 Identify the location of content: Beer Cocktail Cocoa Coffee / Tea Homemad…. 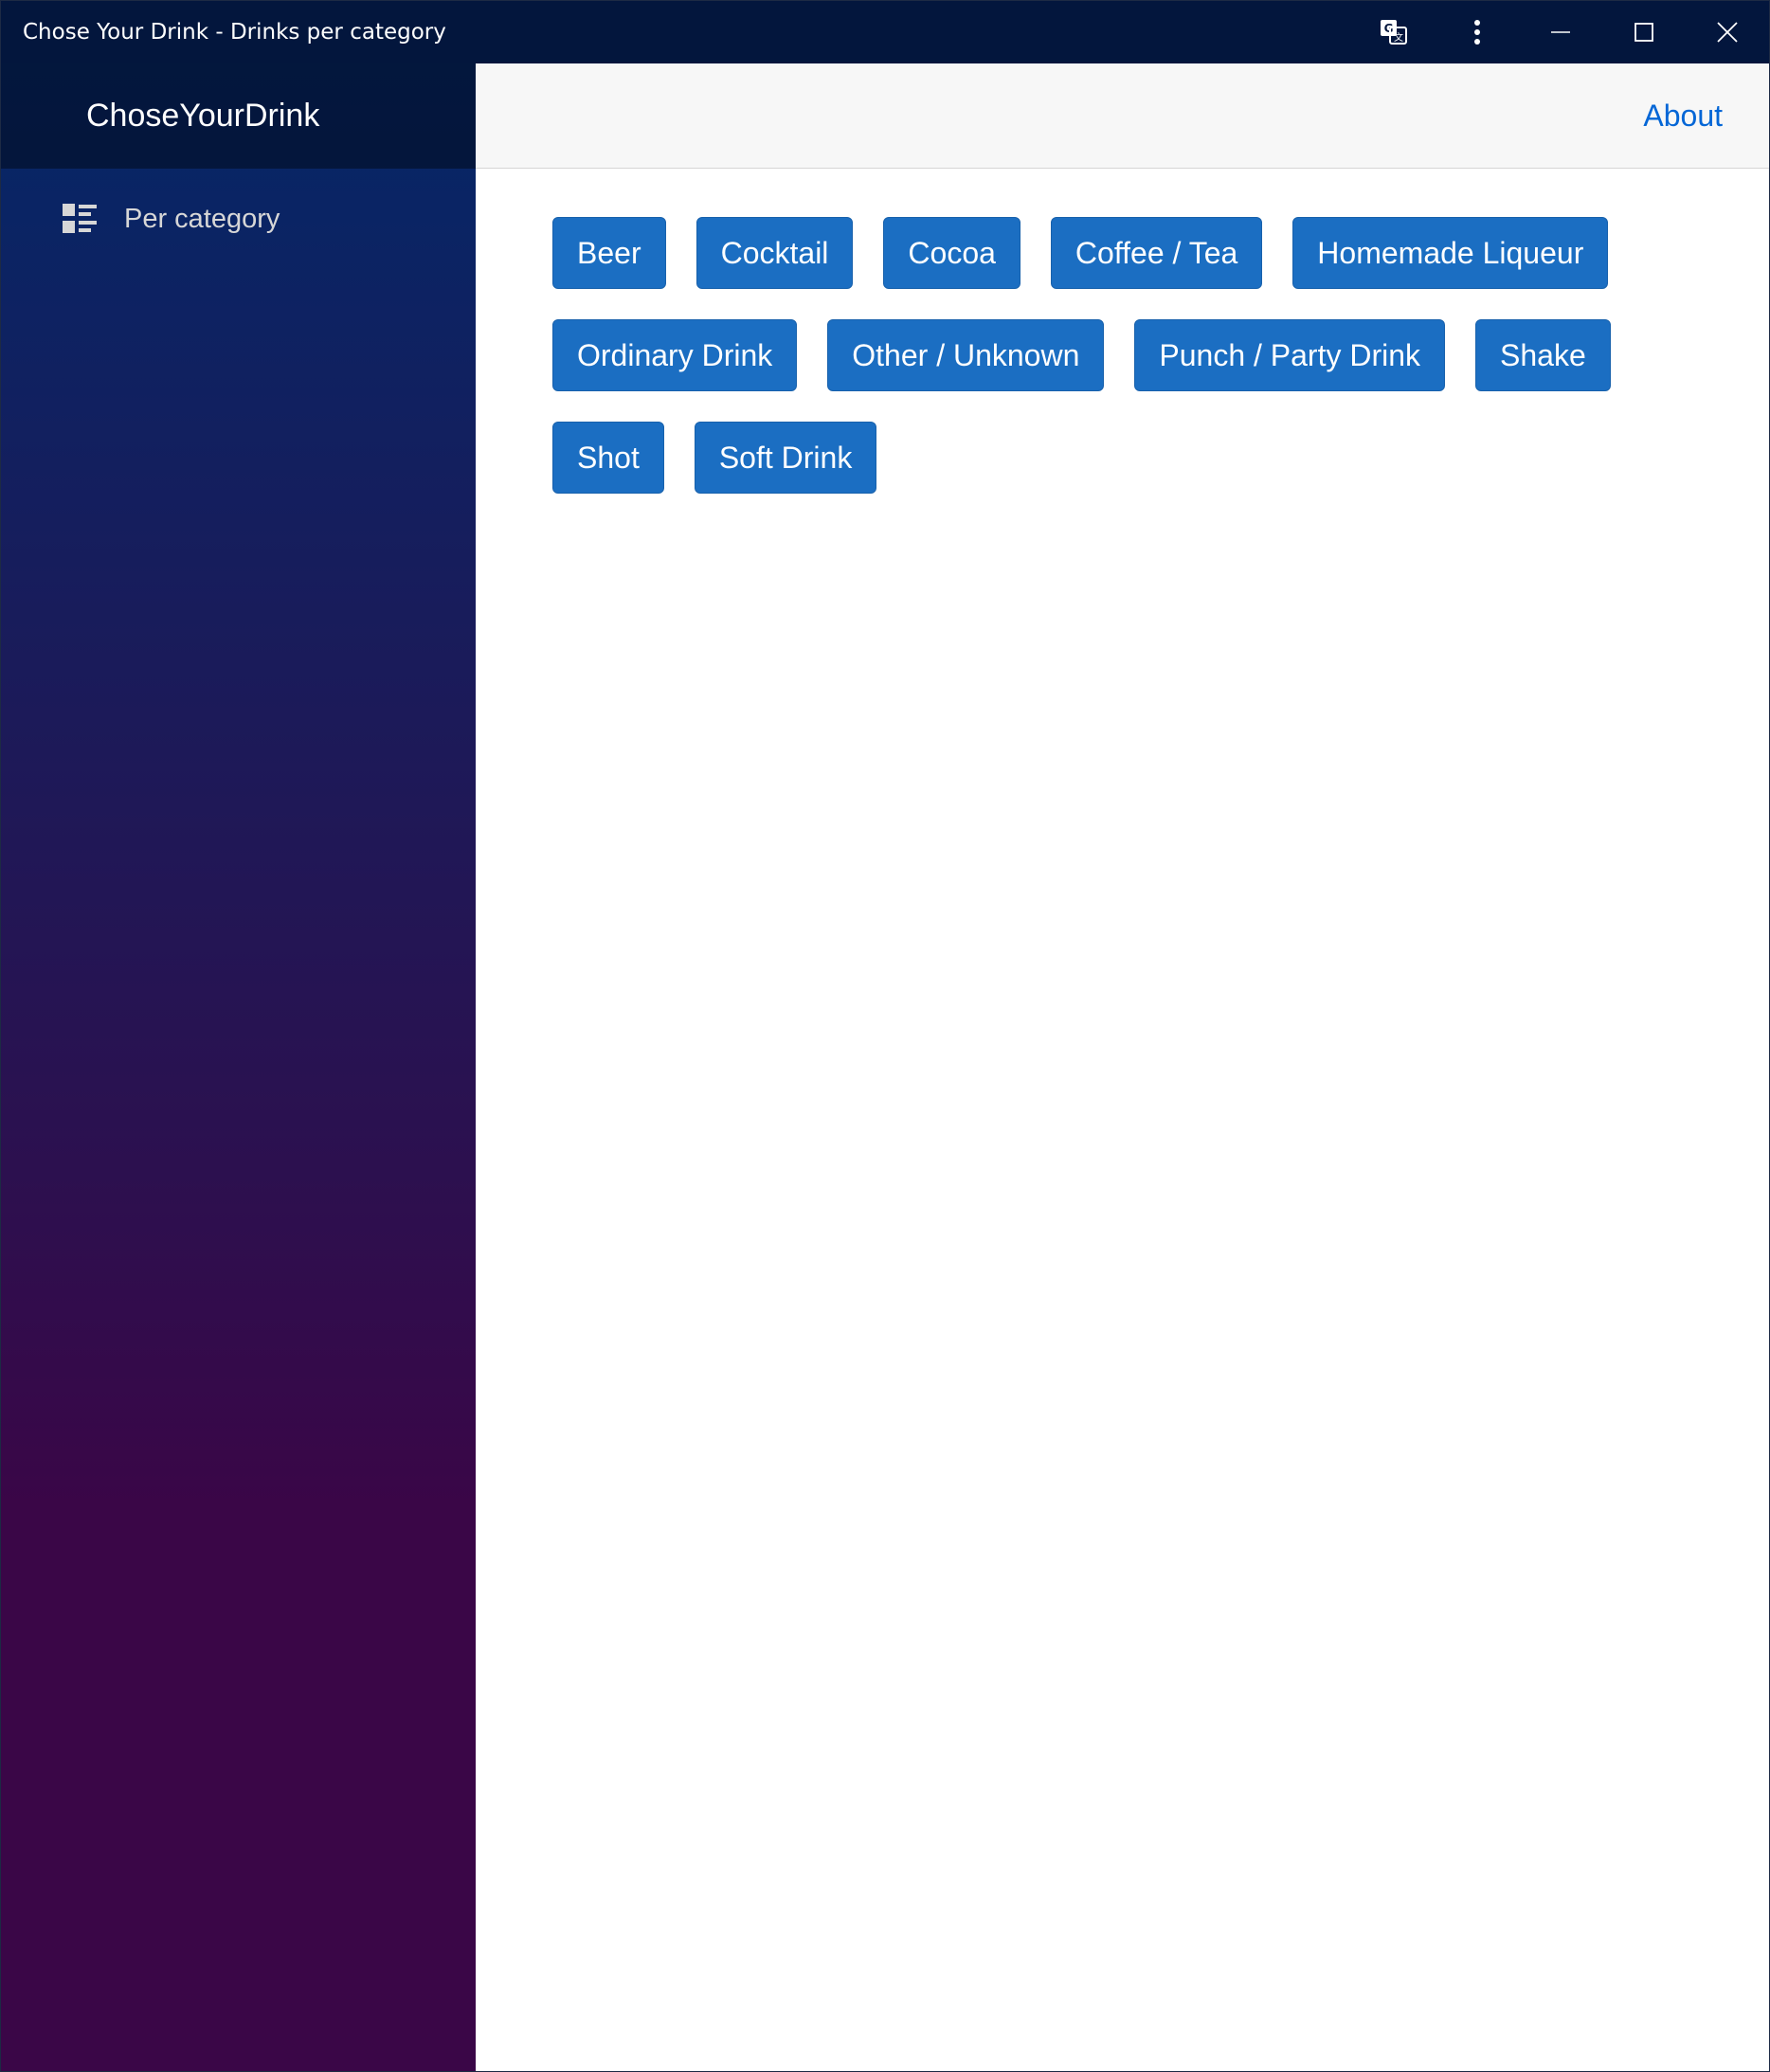
(1123, 331).